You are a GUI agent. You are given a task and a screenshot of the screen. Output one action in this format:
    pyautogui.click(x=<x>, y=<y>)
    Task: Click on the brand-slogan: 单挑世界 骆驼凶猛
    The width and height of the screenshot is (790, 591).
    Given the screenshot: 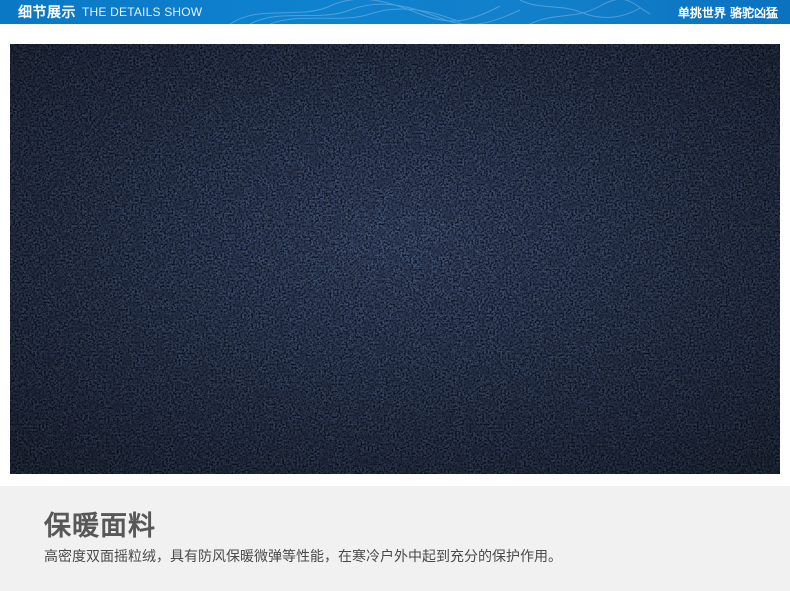 What is the action you would take?
    pyautogui.click(x=727, y=12)
    